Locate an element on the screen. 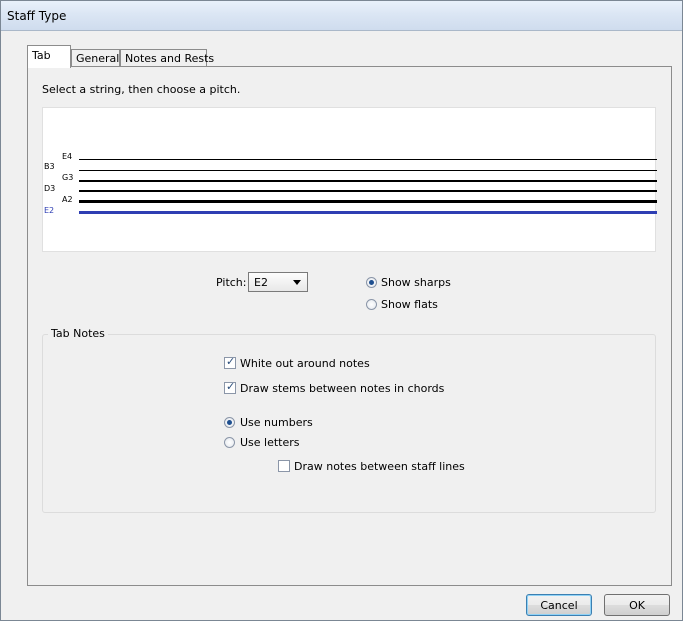 This screenshot has height=621, width=683. use-numbers-radio is located at coordinates (229, 422).